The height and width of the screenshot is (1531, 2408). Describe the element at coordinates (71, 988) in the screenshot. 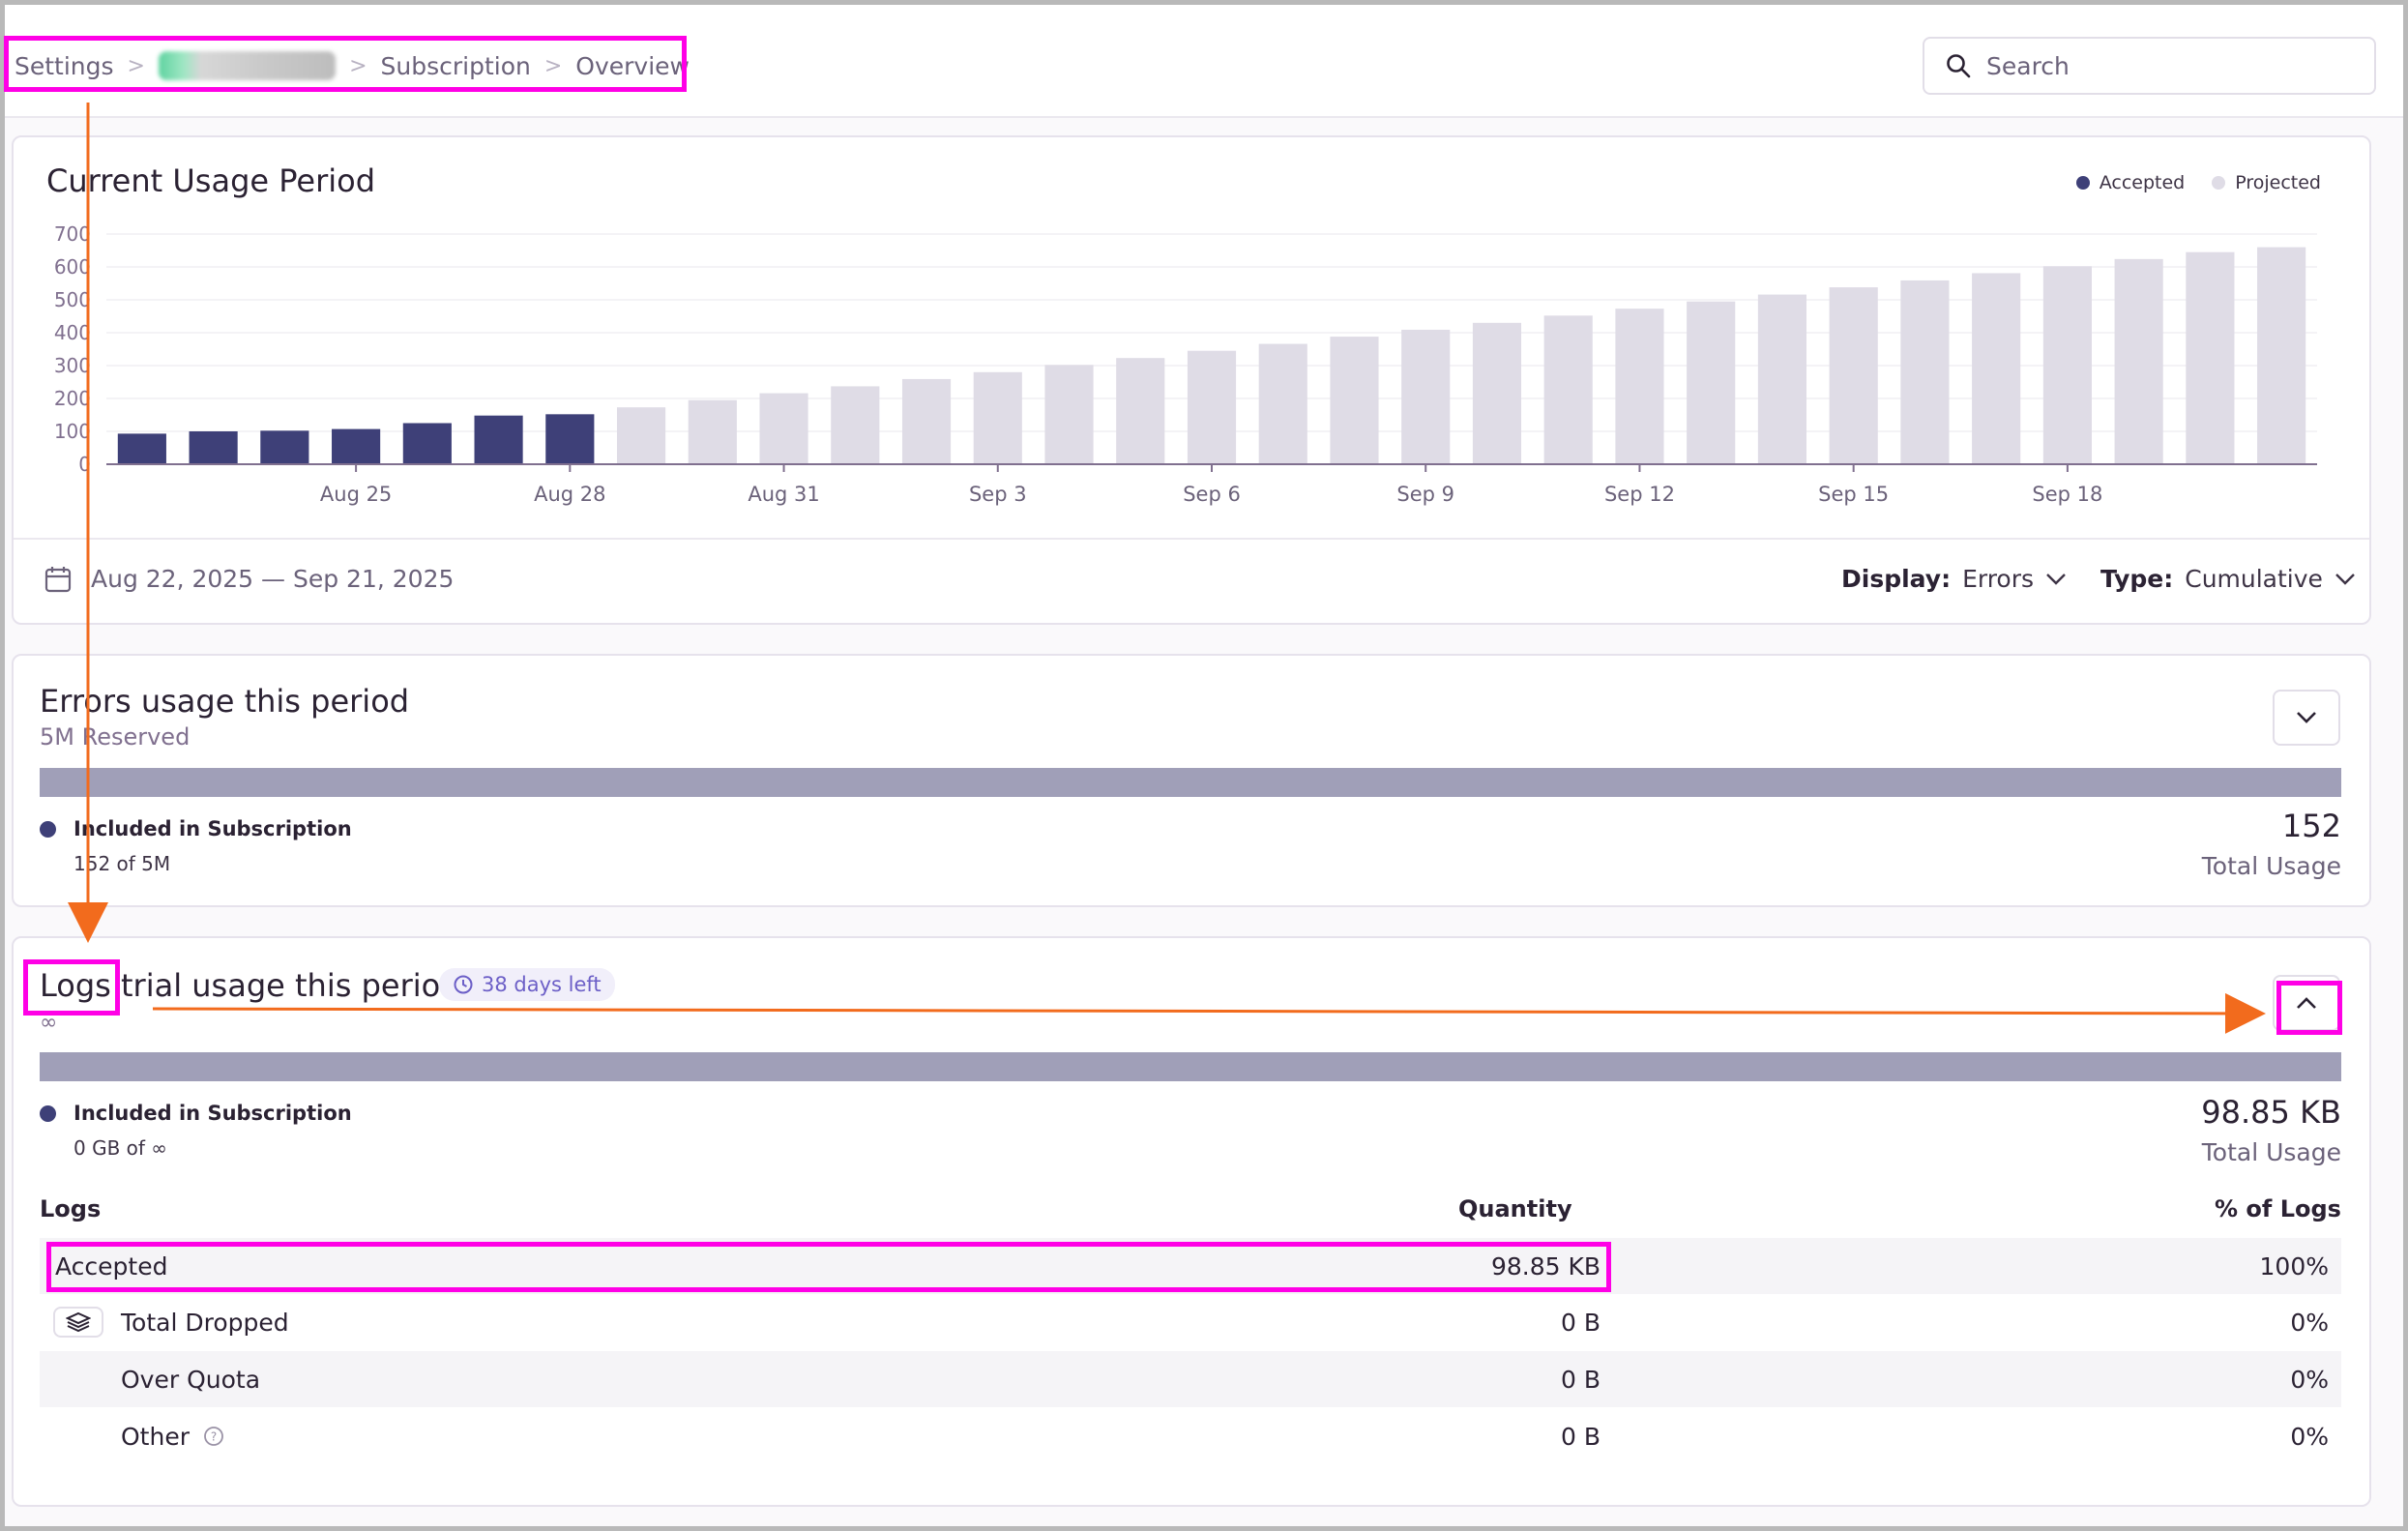

I see `logs-title-highlight-box` at that location.